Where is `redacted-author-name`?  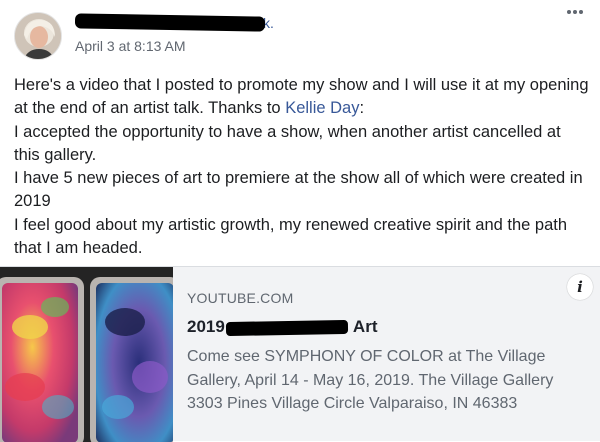
redacted-author-name is located at coordinates (170, 22).